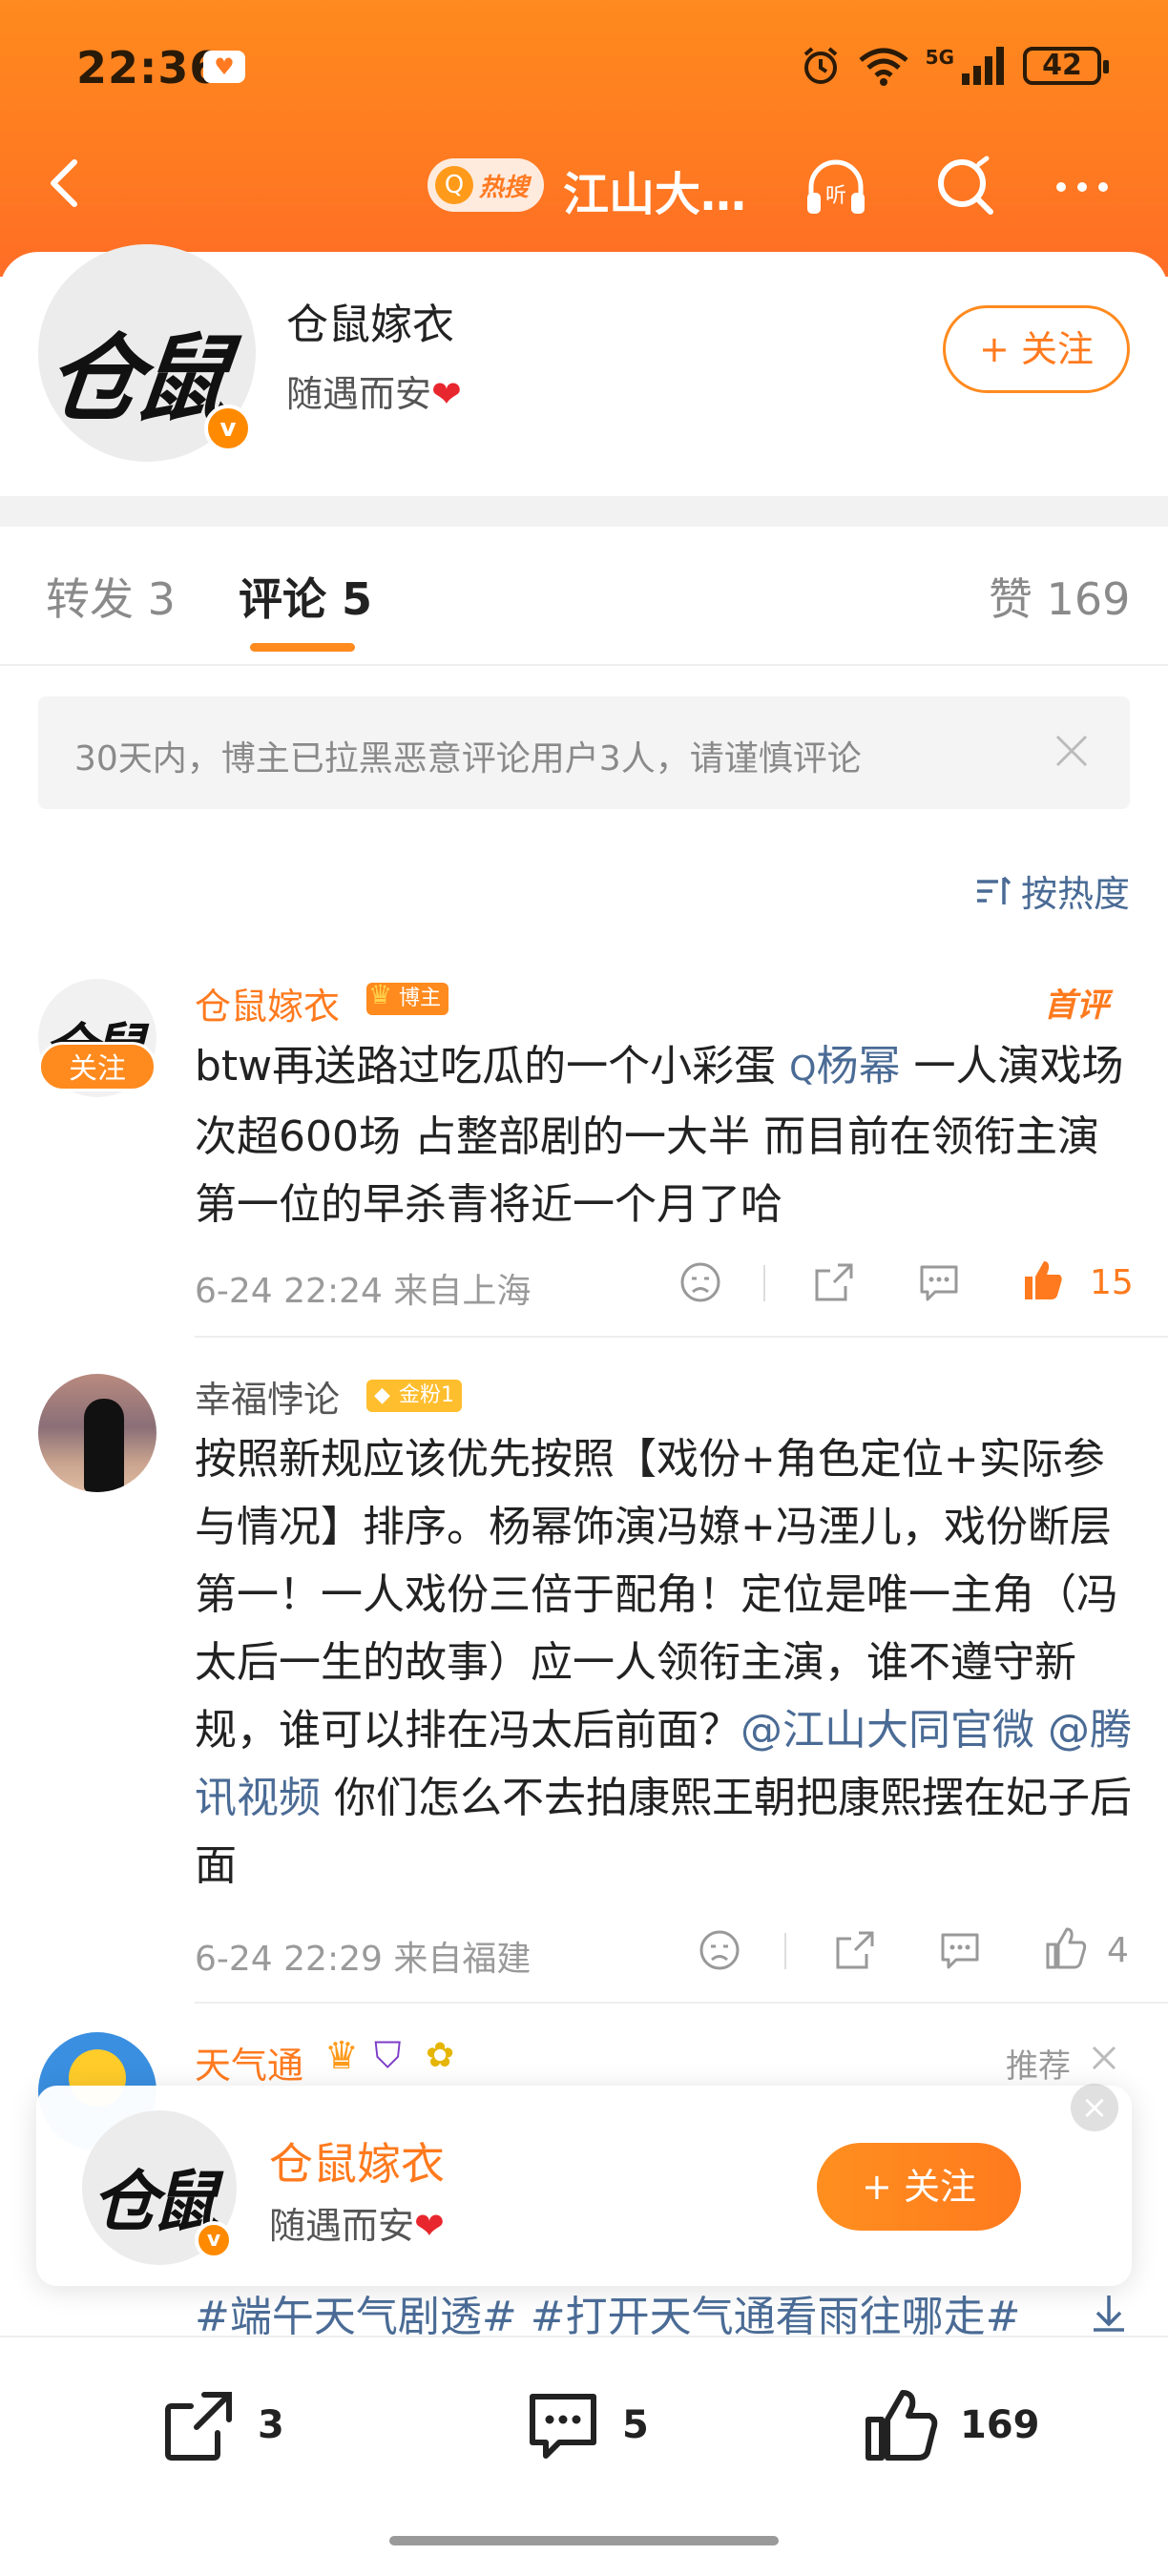 This screenshot has height=2576, width=1168. I want to click on search-icon, so click(965, 187).